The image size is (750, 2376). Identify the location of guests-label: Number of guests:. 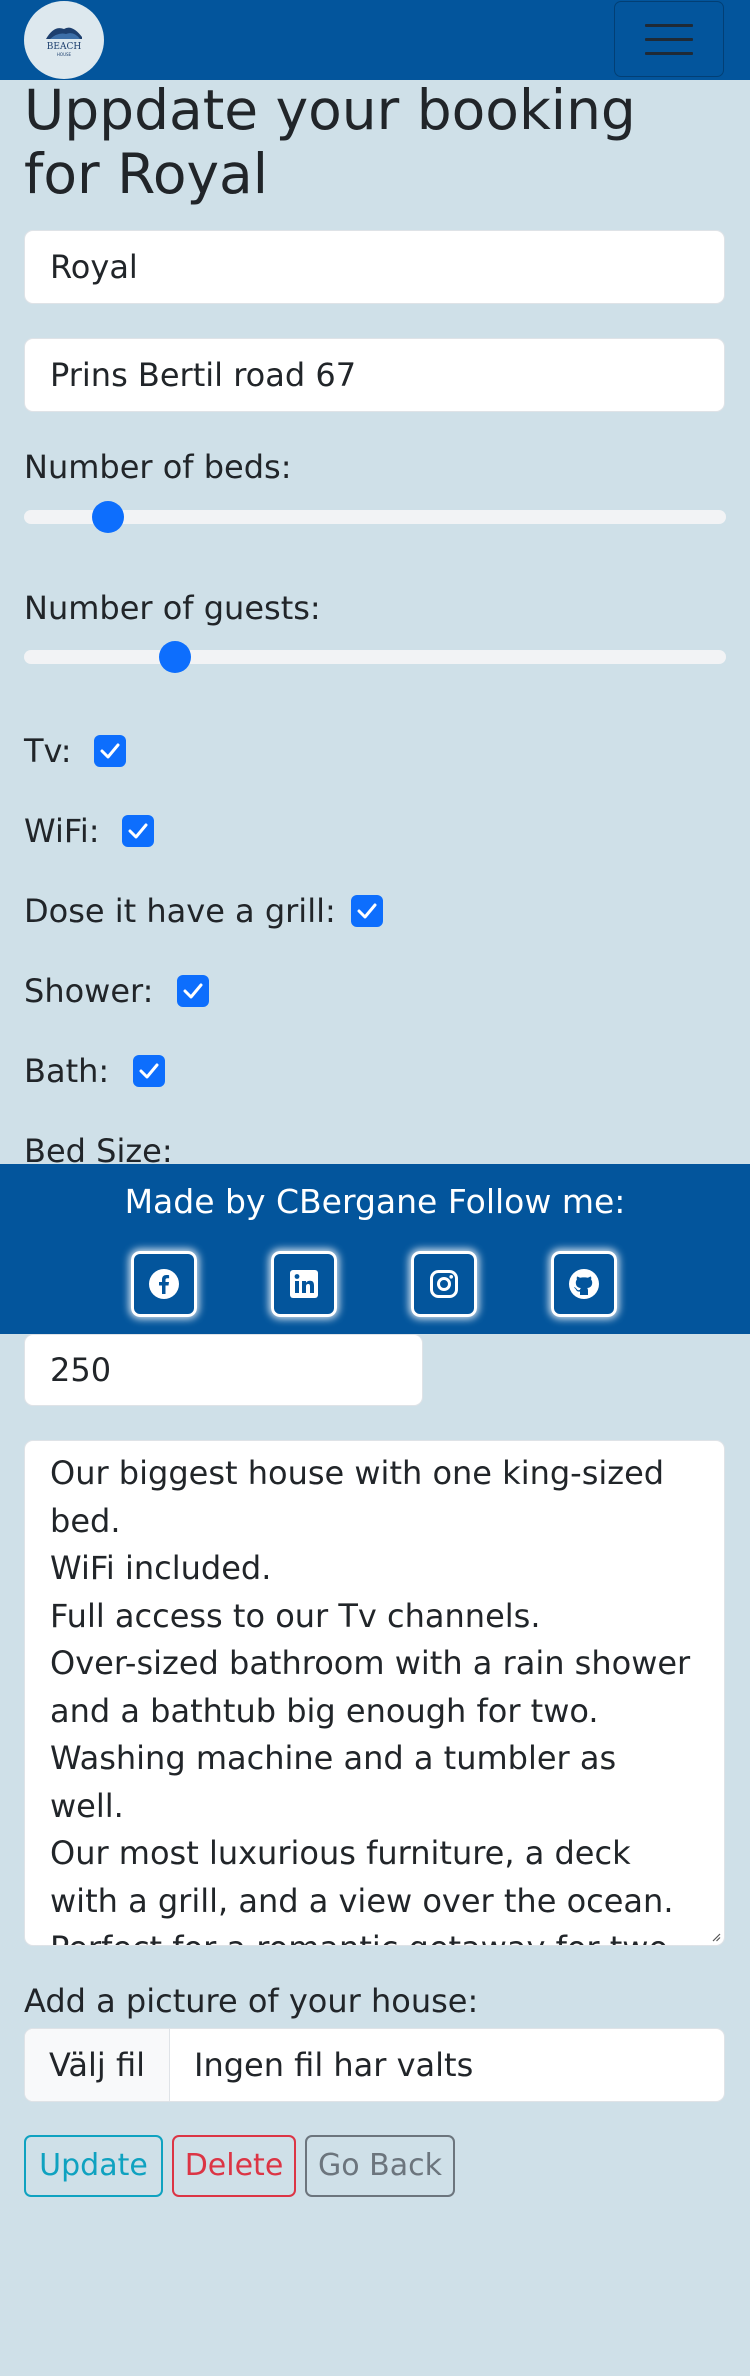
(172, 608).